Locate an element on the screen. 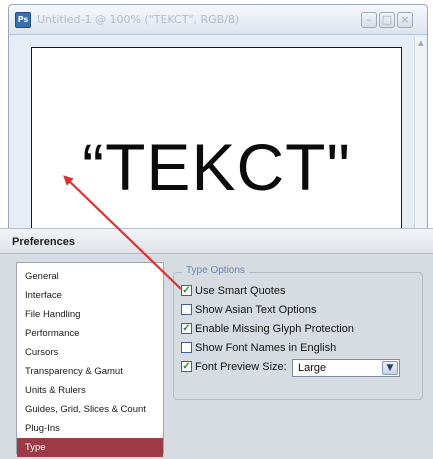 The width and height of the screenshot is (433, 459). category-plug-ins: Plug-Ins is located at coordinates (90, 428).